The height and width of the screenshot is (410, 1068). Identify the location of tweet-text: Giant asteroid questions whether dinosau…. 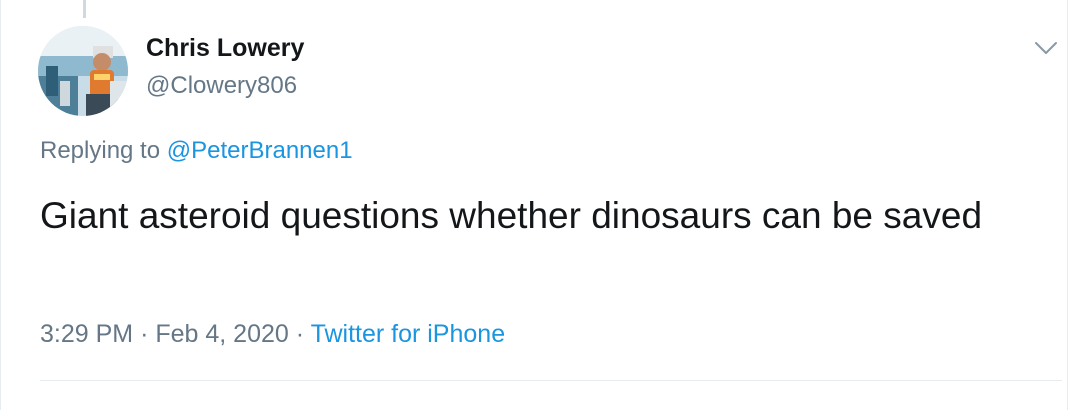
(511, 215).